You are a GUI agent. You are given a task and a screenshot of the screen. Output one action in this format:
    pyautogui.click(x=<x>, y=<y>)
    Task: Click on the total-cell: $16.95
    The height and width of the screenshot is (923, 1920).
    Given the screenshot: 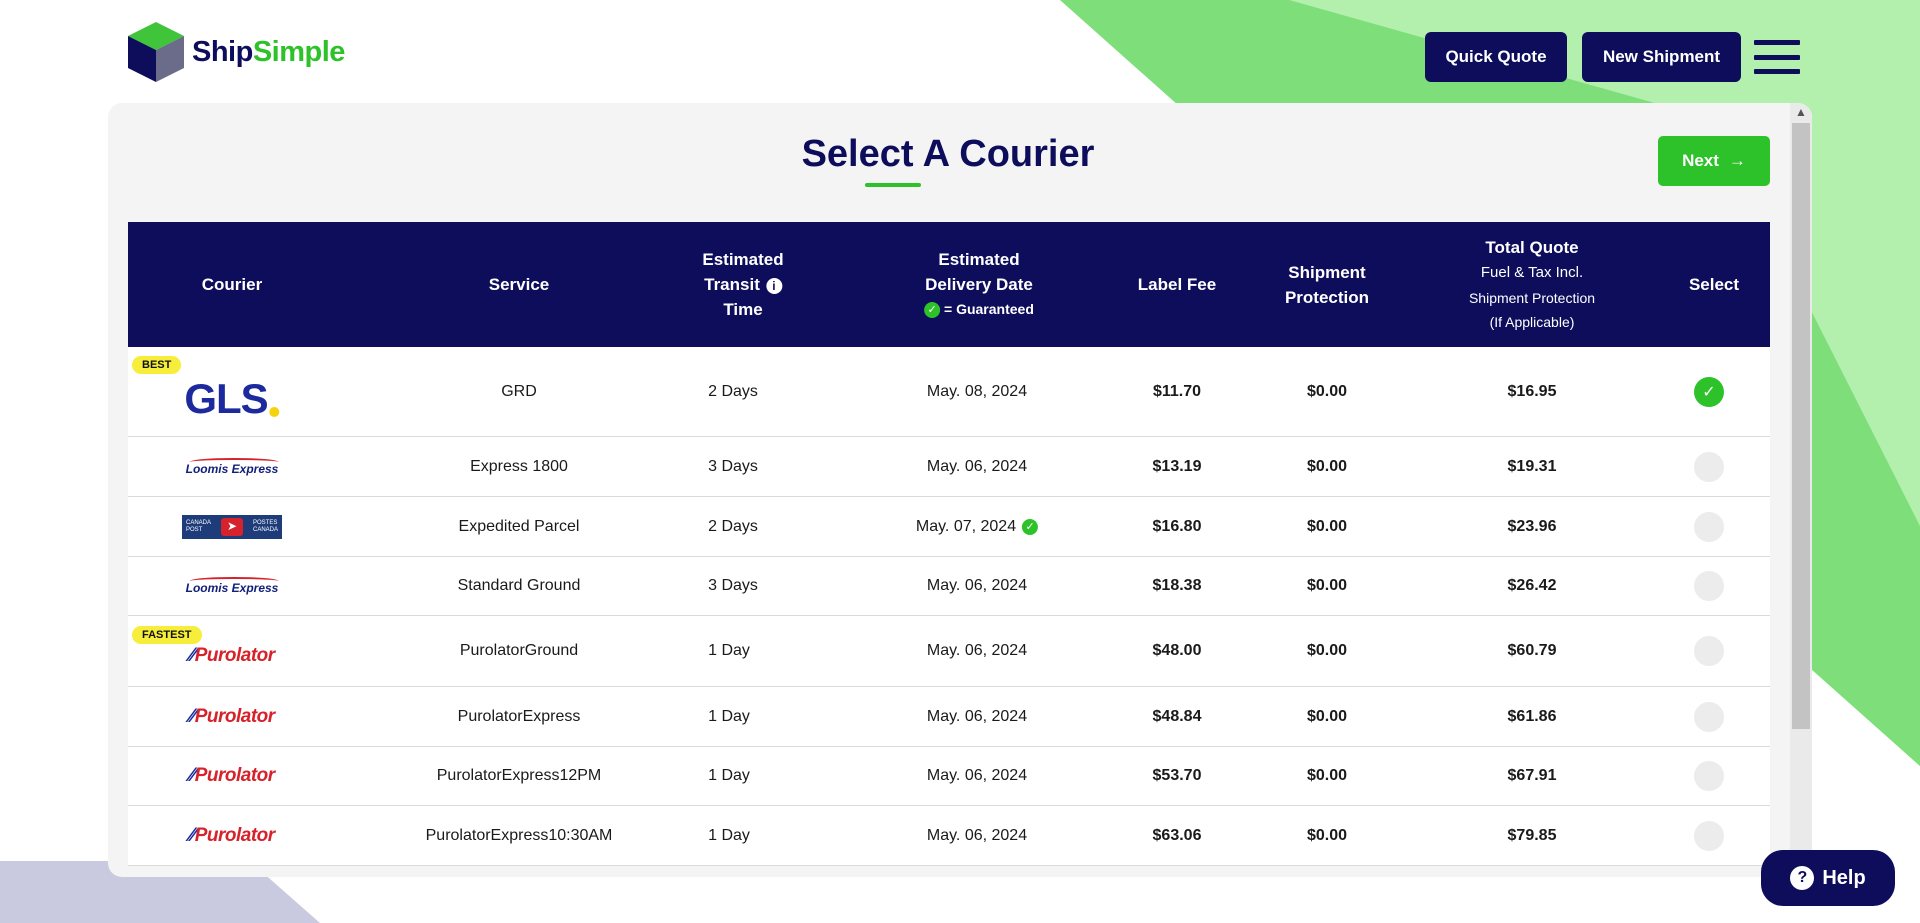 What is the action you would take?
    pyautogui.click(x=1532, y=391)
    